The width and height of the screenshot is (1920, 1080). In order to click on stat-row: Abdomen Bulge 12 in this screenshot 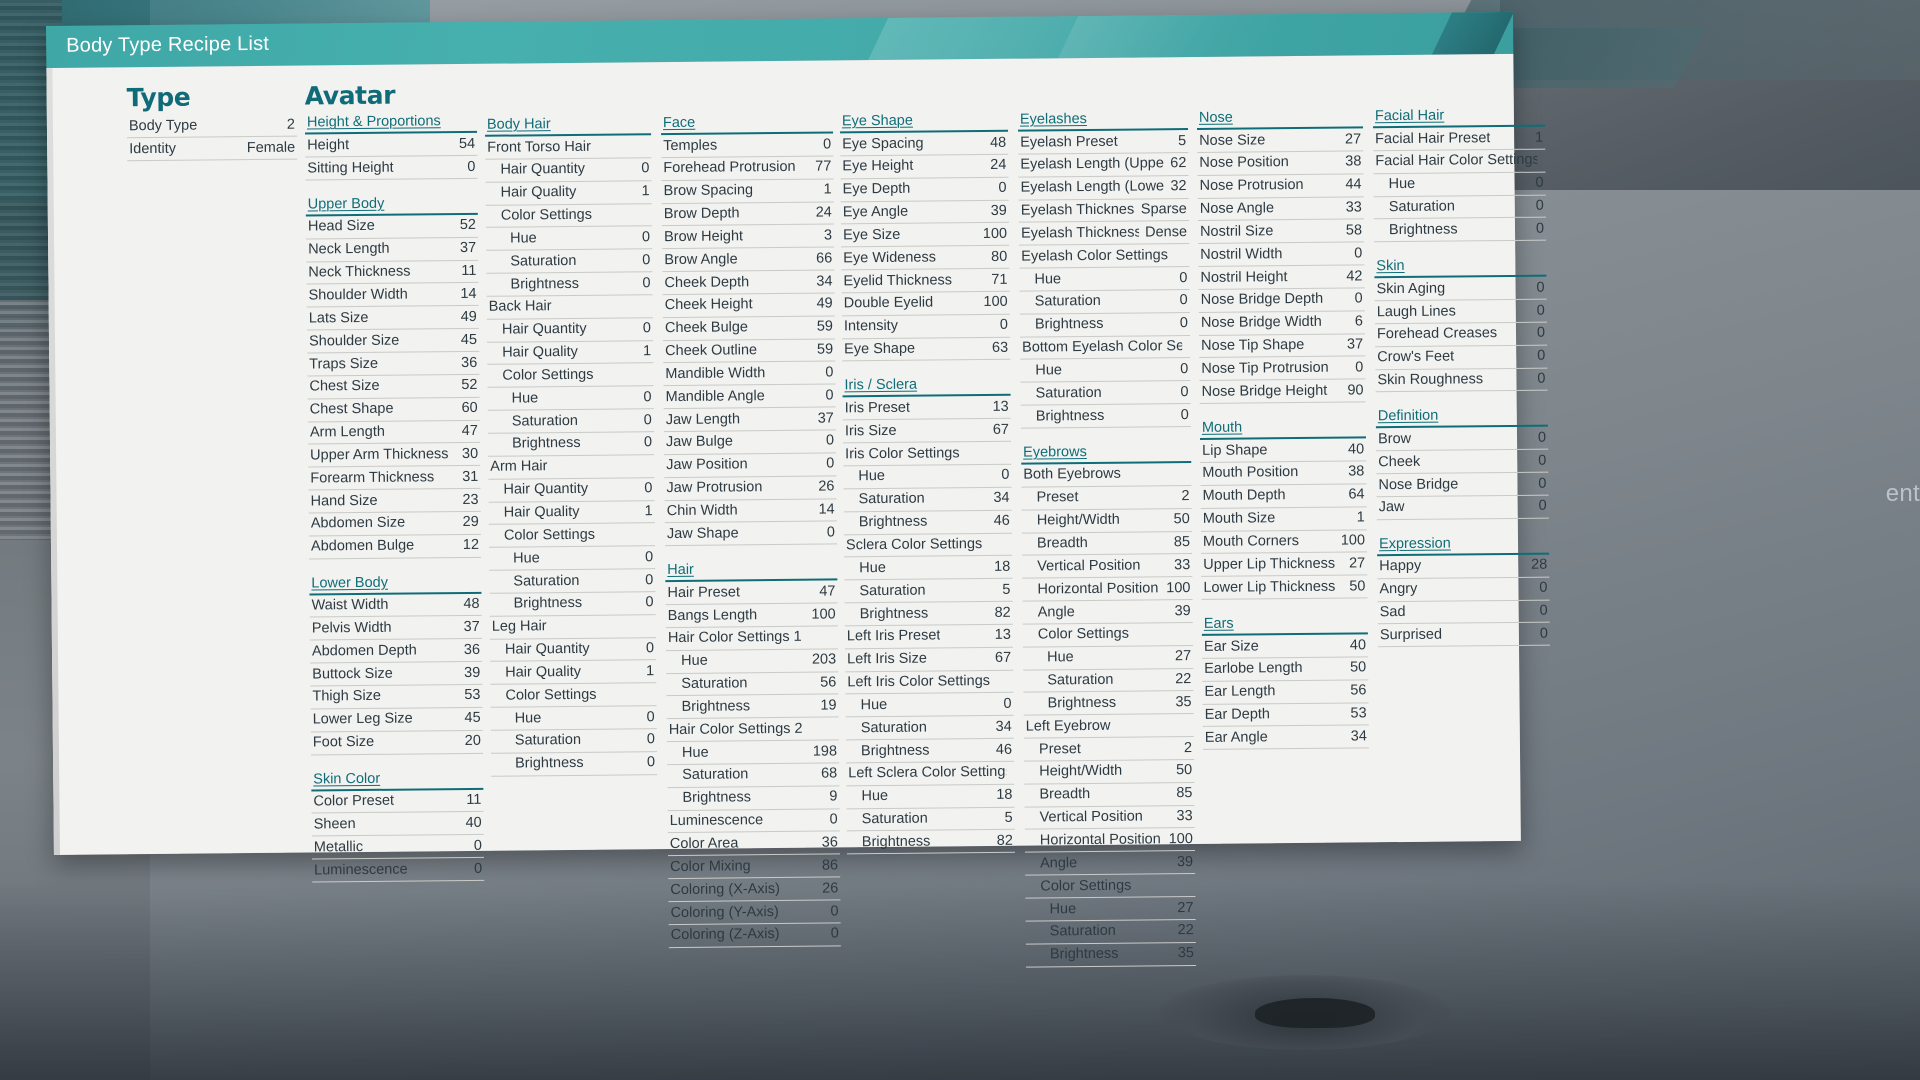, I will do `click(395, 547)`.